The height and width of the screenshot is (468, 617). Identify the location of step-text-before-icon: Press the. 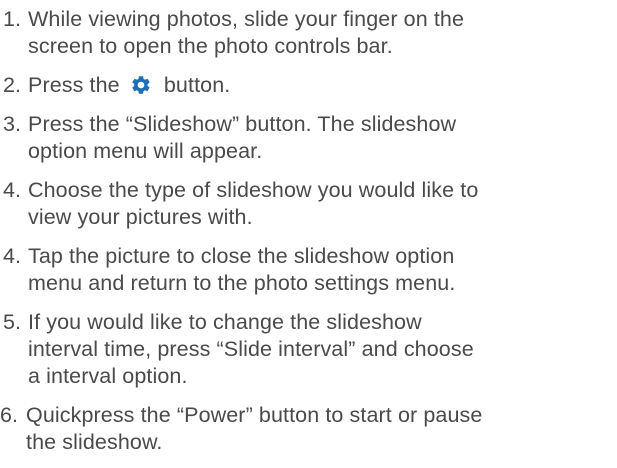
(74, 85).